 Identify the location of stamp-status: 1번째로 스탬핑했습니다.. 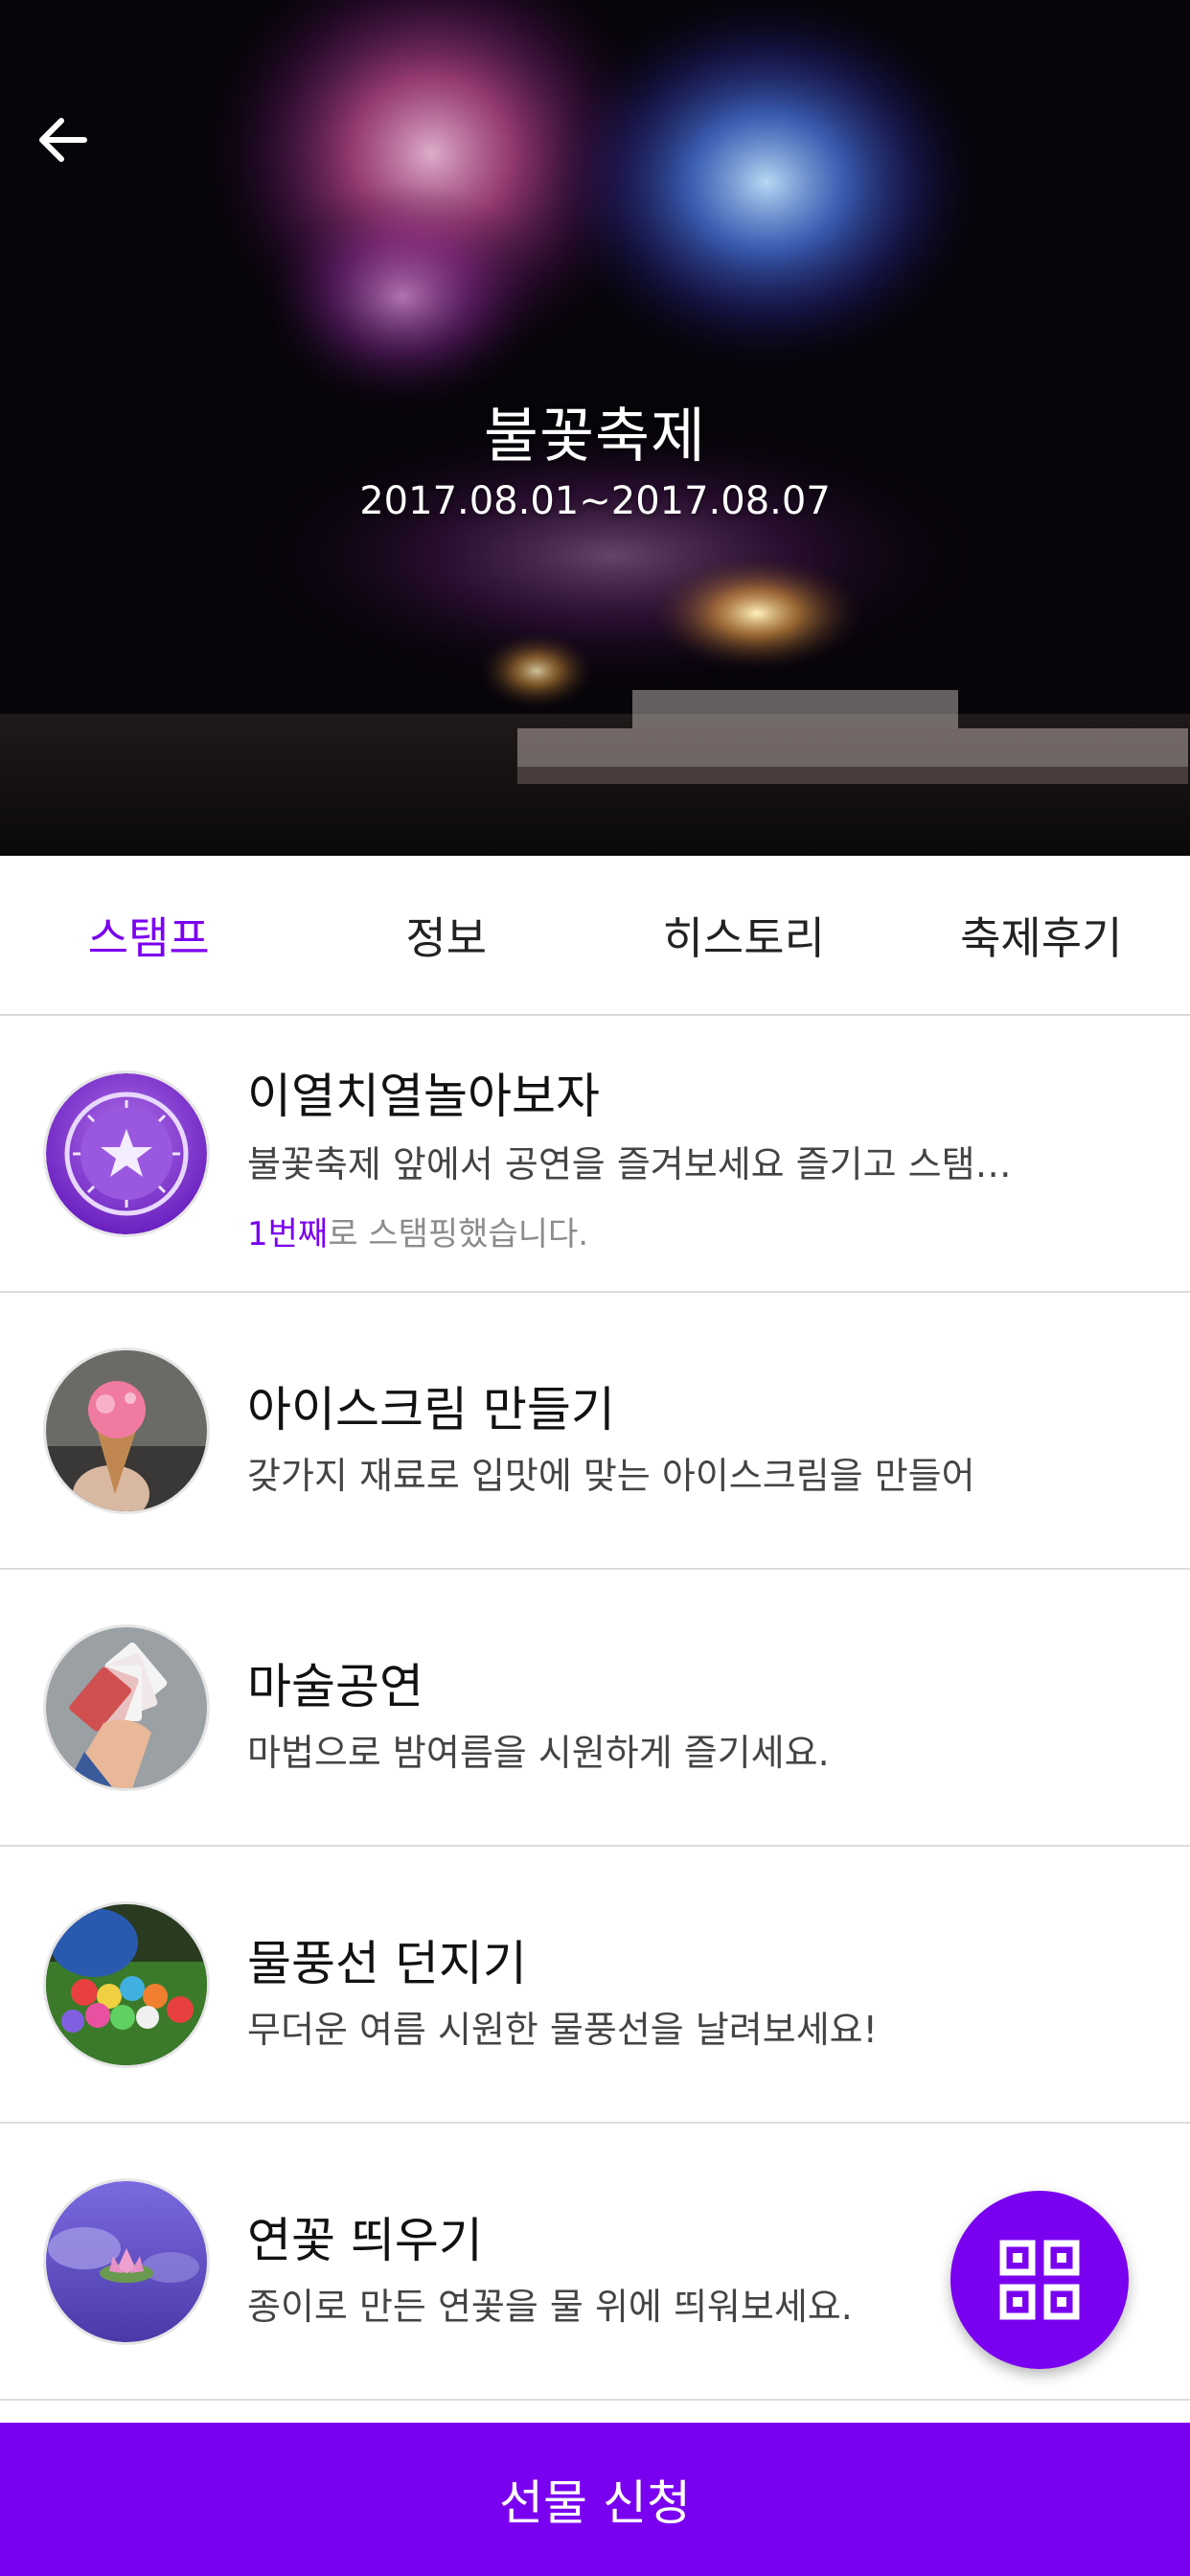
(418, 1231).